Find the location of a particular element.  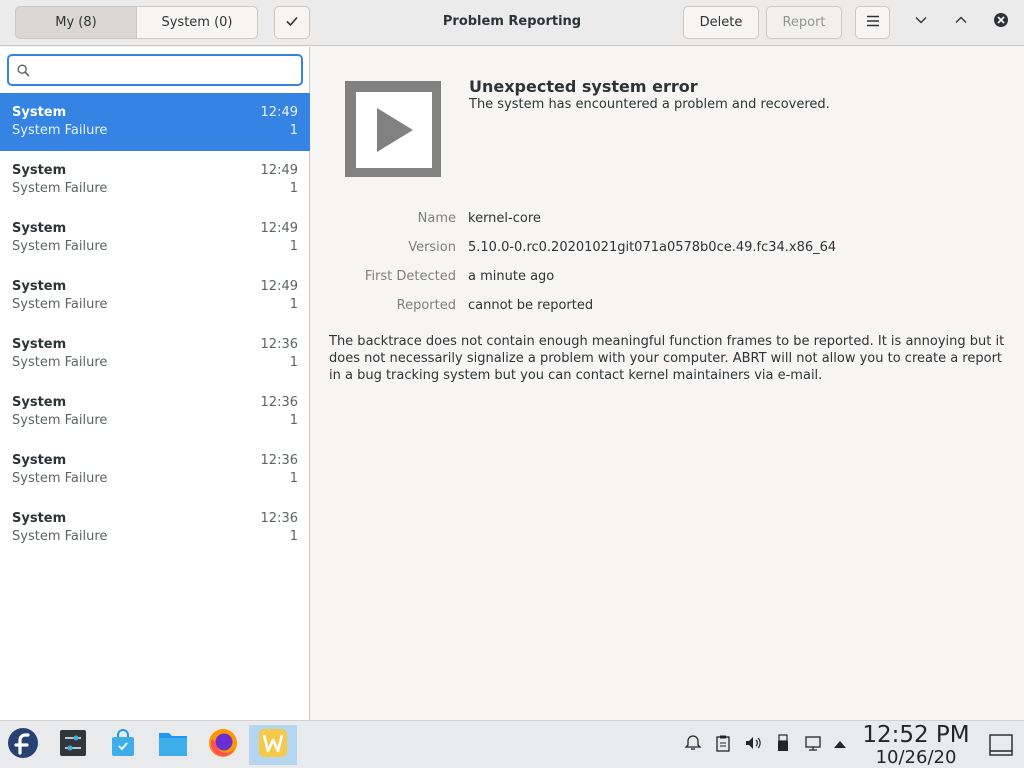

settings-launcher is located at coordinates (73, 745).